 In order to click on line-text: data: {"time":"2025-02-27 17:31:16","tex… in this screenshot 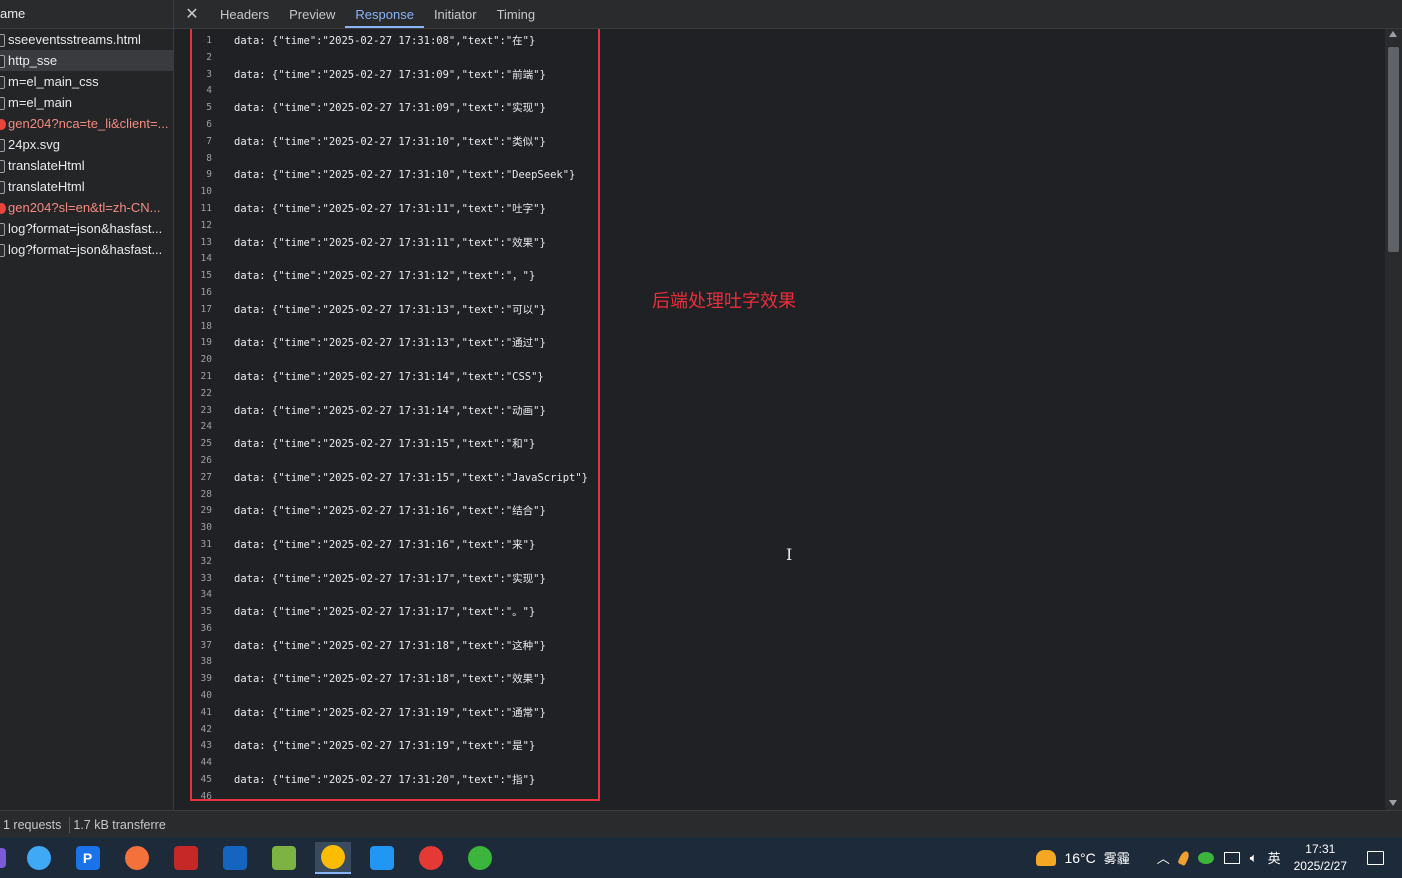, I will do `click(390, 511)`.